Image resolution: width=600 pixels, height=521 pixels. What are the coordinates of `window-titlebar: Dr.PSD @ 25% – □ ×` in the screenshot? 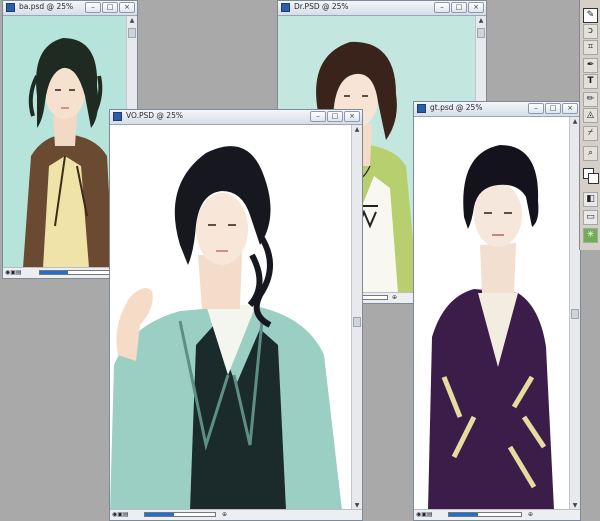 It's located at (382, 8).